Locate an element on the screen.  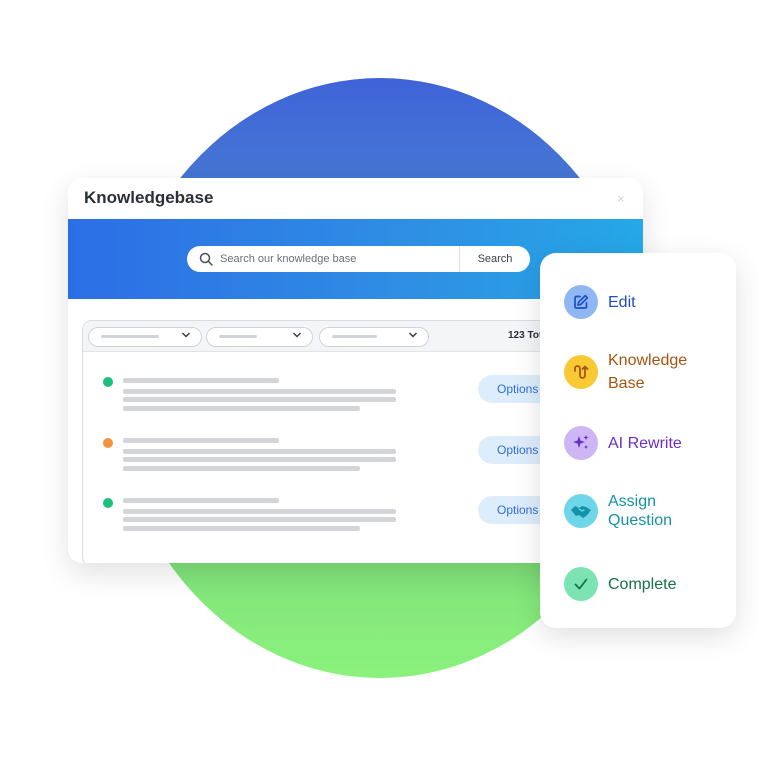
search-button: Search is located at coordinates (494, 259).